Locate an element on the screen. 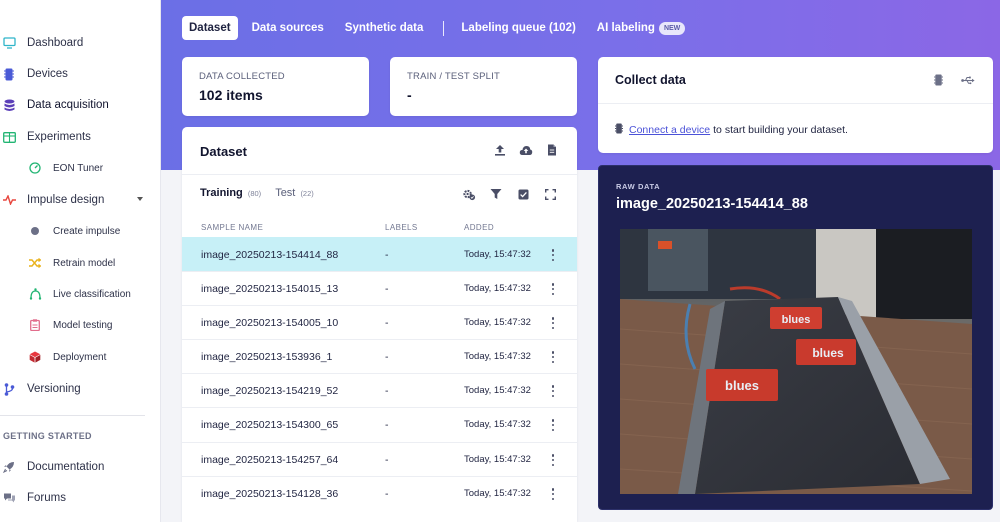 This screenshot has width=1000, height=522. sample-name: image_20250213-154300_65 is located at coordinates (270, 425).